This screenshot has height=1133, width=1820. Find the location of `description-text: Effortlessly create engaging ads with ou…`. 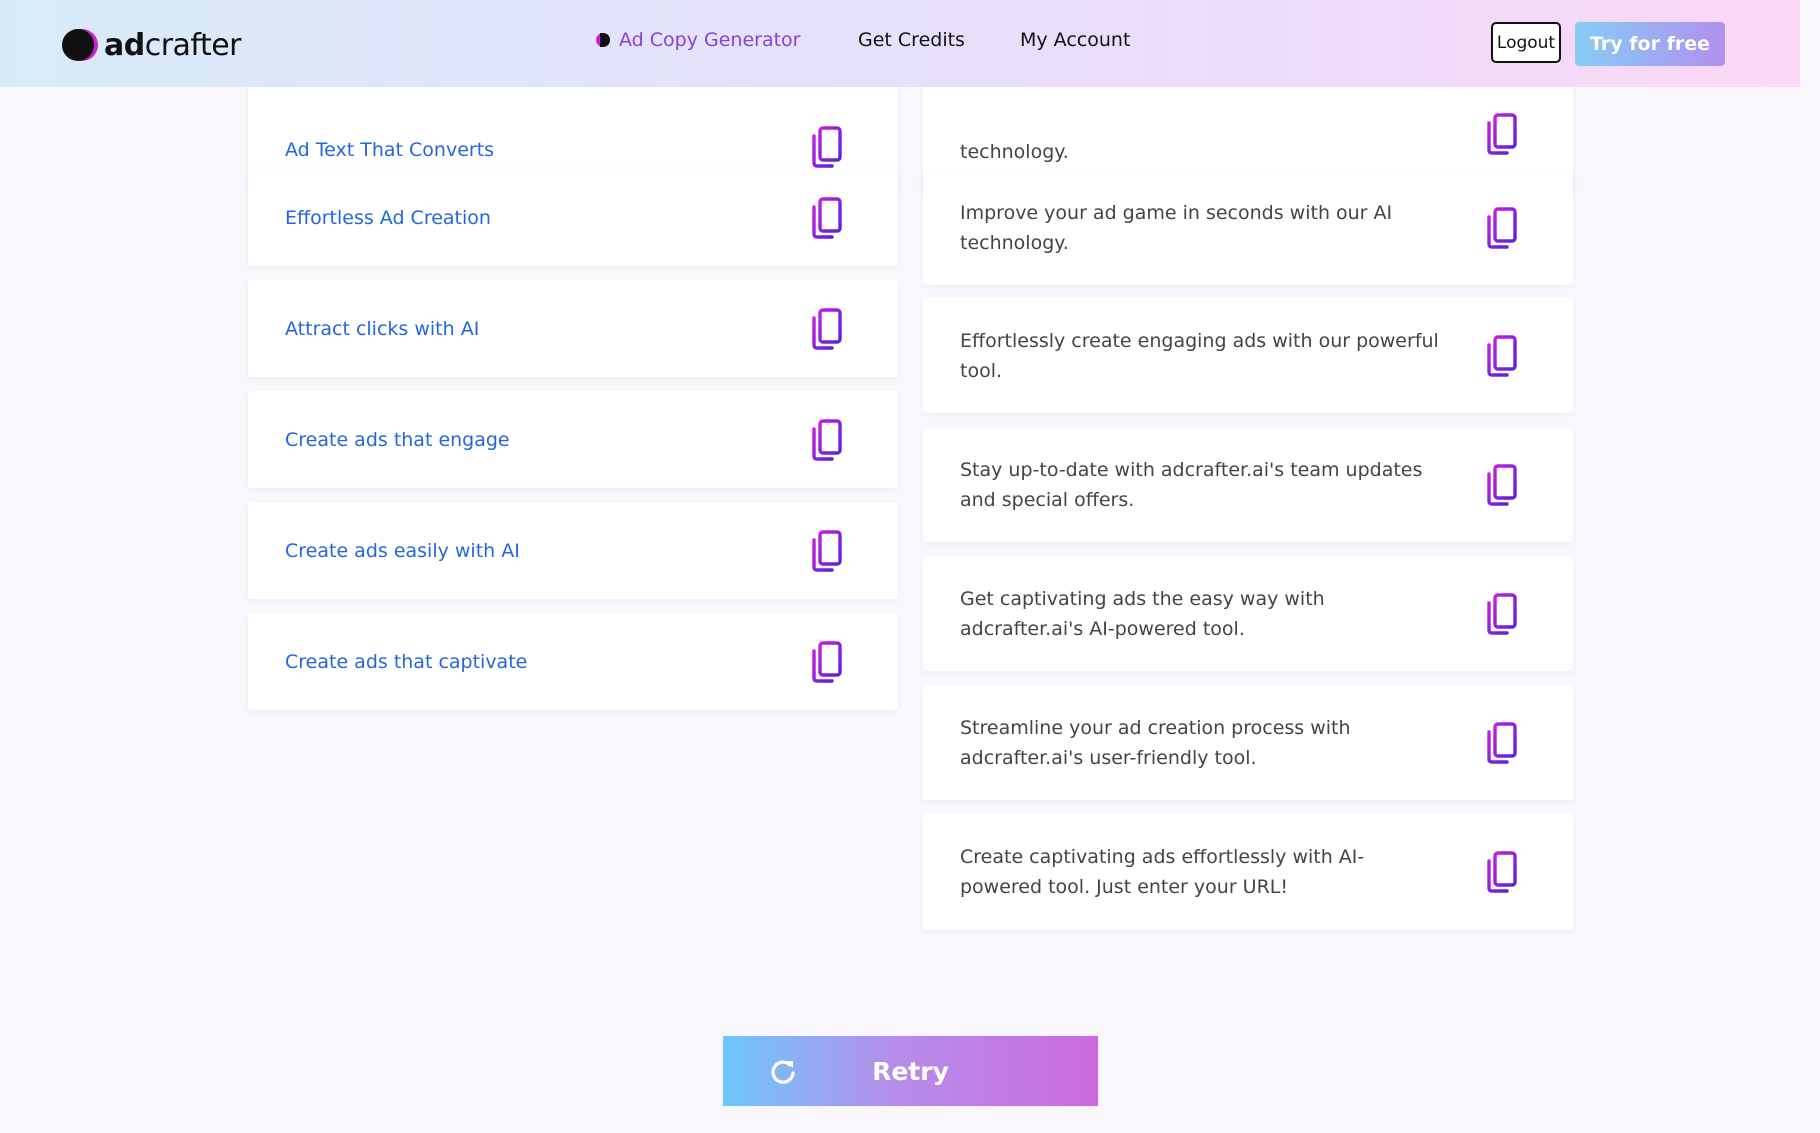

description-text: Effortlessly create engaging ads with ou… is located at coordinates (1199, 355).